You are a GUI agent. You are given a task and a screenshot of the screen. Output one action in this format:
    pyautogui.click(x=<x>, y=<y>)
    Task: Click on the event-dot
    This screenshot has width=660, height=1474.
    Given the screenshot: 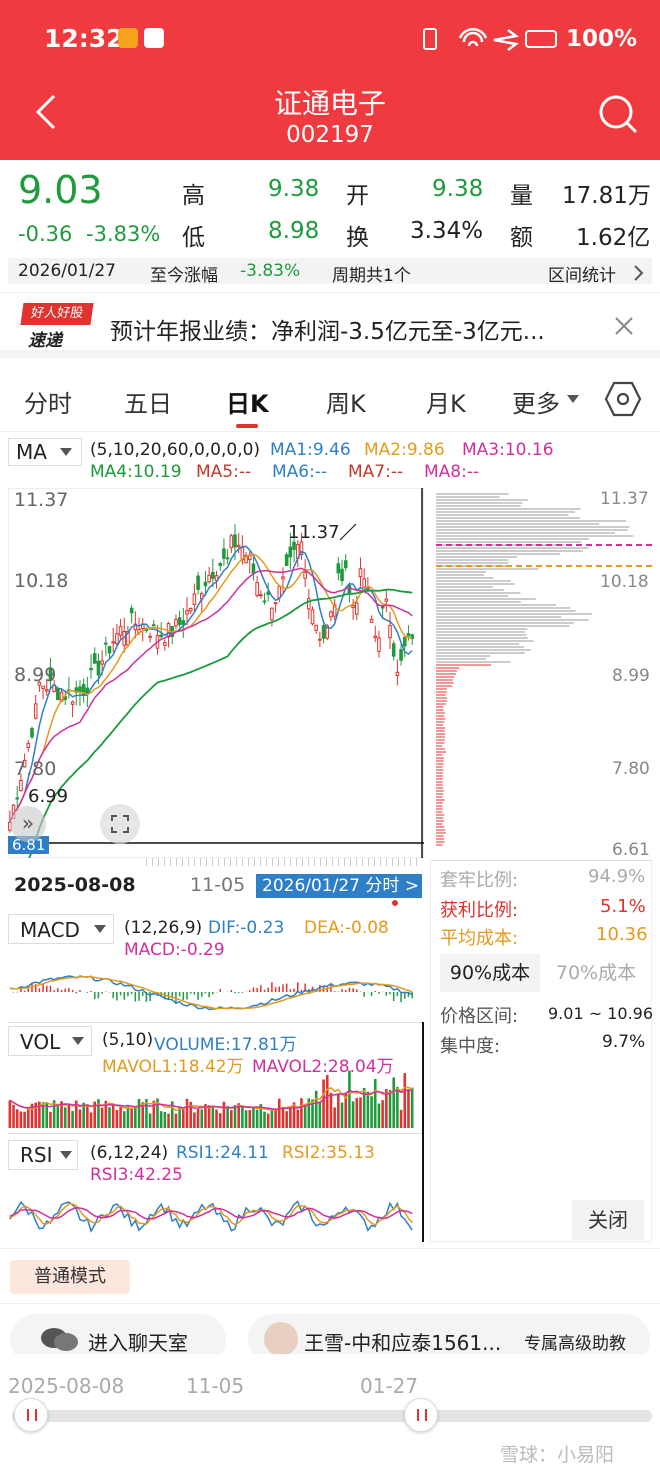 What is the action you would take?
    pyautogui.click(x=395, y=903)
    